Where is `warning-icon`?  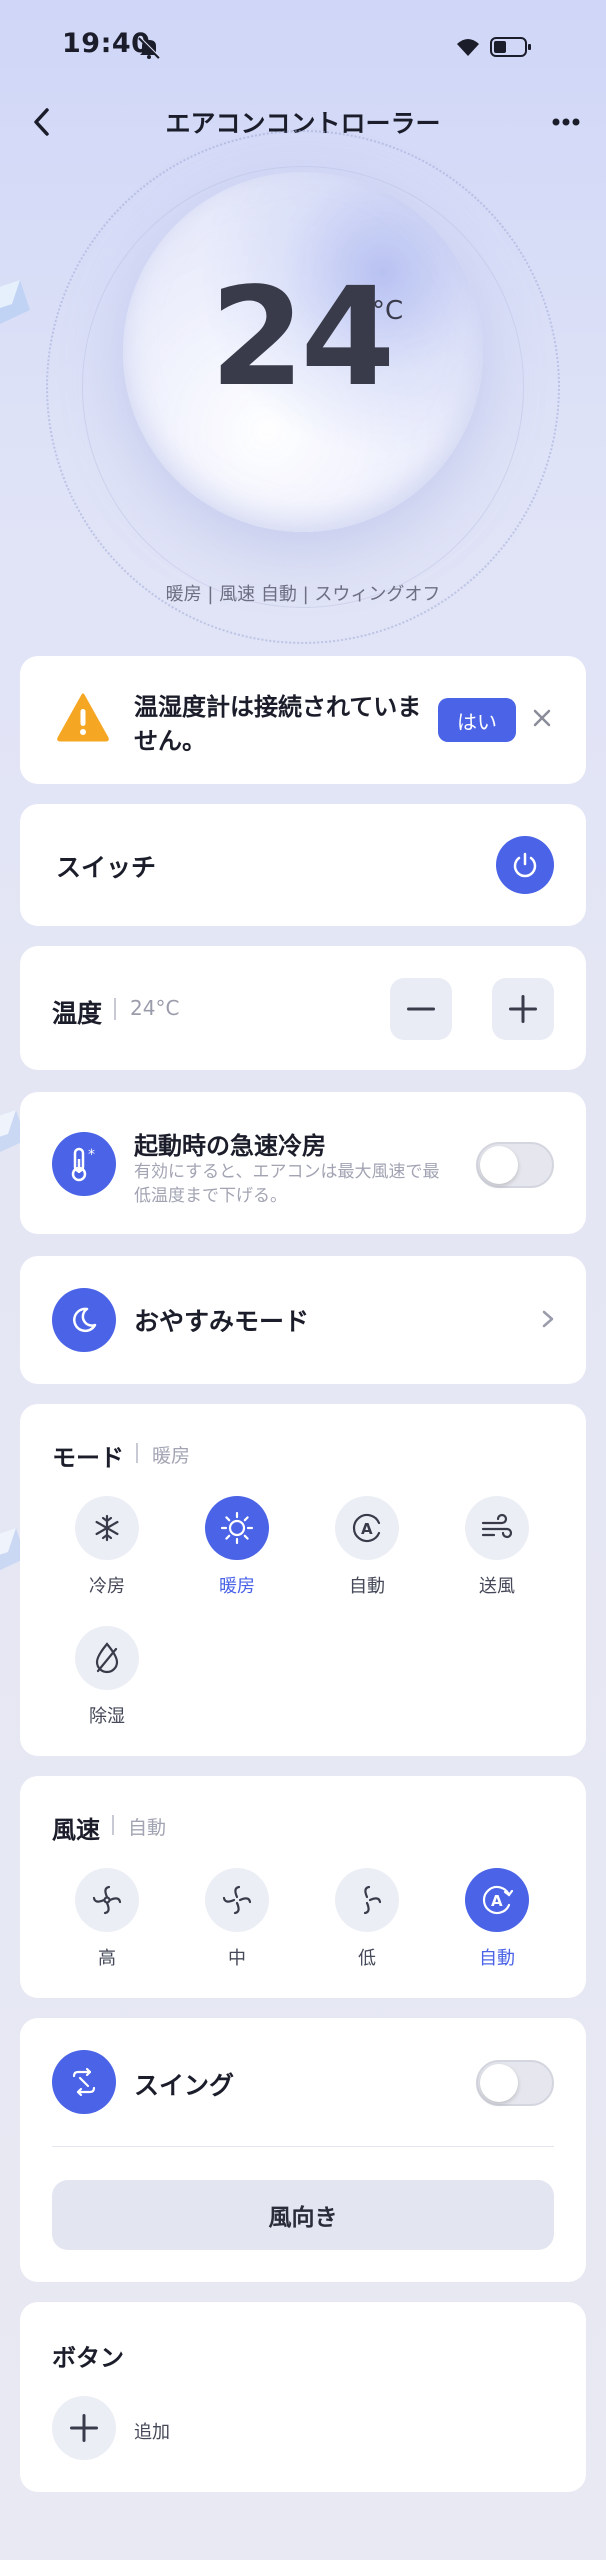
warning-icon is located at coordinates (83, 717).